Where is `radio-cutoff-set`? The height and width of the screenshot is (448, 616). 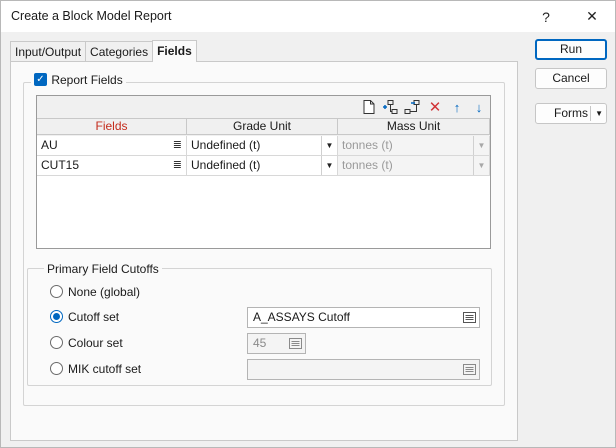
radio-cutoff-set is located at coordinates (56, 316).